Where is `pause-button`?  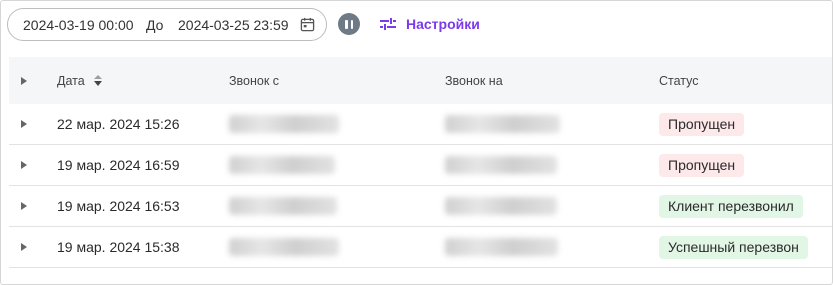
pause-button is located at coordinates (349, 24).